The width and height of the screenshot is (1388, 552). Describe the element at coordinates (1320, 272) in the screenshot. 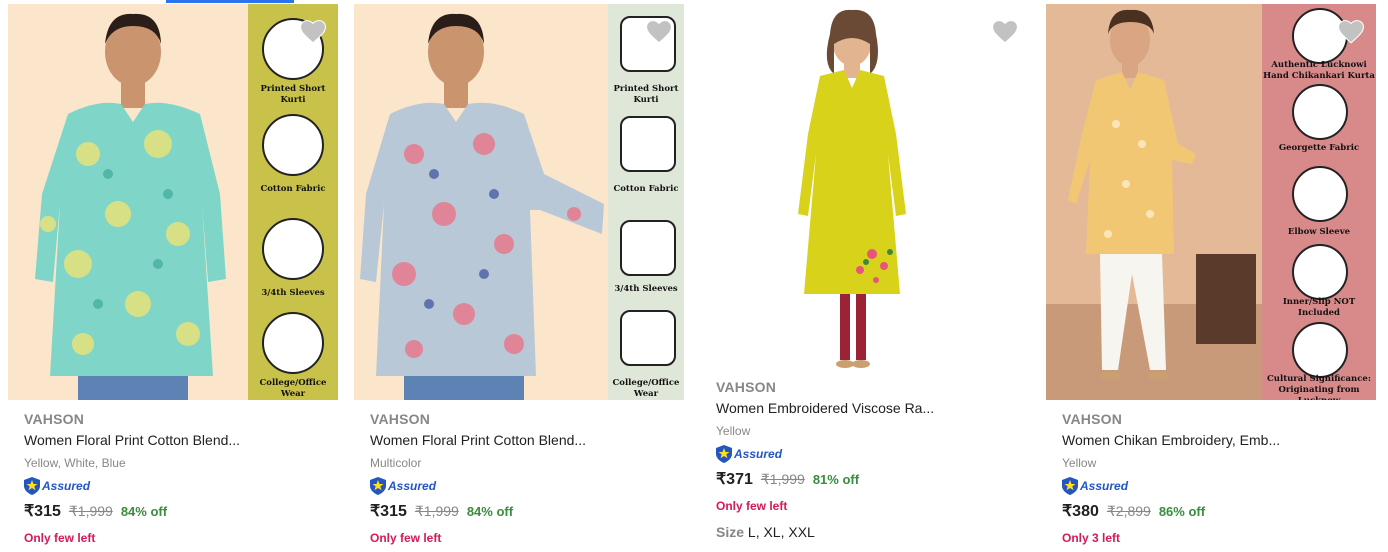

I see `no-inner-icon` at that location.